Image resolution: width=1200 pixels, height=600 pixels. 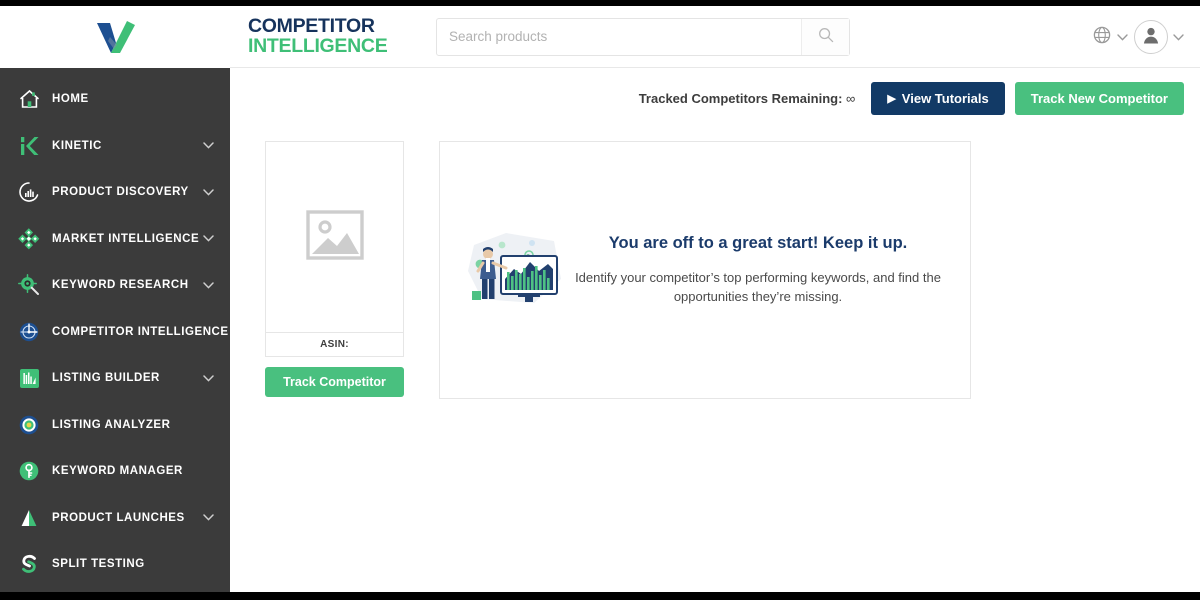 I want to click on key-circle-icon, so click(x=29, y=471).